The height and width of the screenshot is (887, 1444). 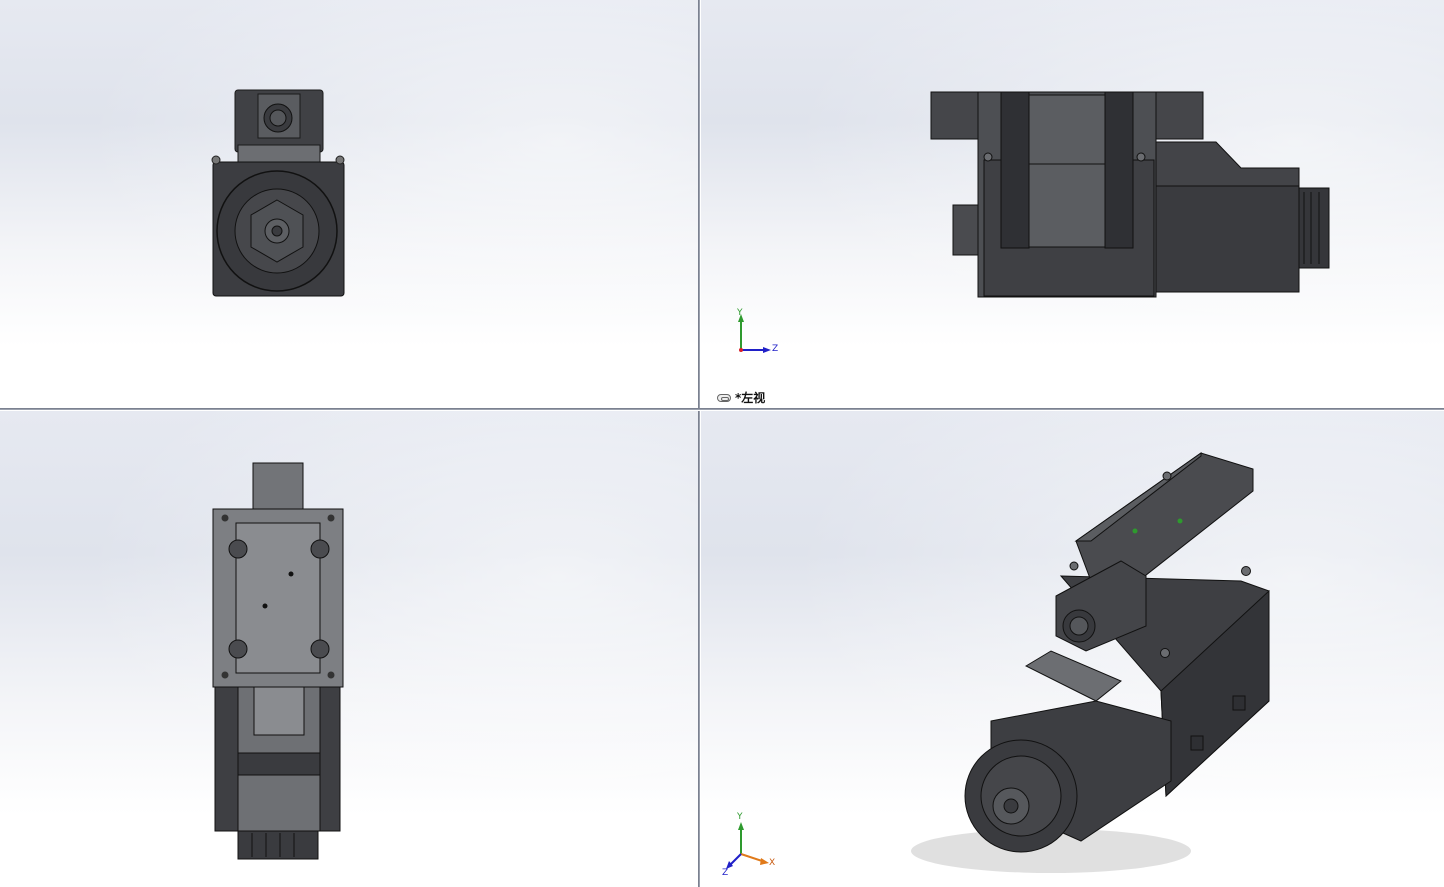 What do you see at coordinates (724, 397) in the screenshot?
I see `link-icon` at bounding box center [724, 397].